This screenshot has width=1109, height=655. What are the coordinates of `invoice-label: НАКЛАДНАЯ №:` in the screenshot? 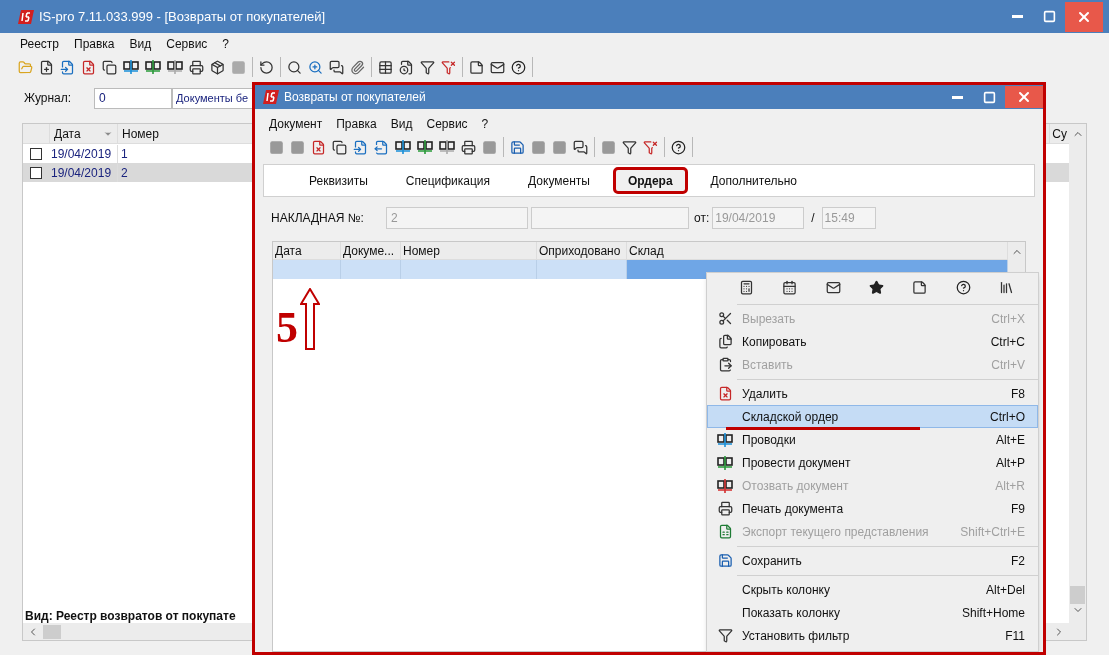 It's located at (318, 218).